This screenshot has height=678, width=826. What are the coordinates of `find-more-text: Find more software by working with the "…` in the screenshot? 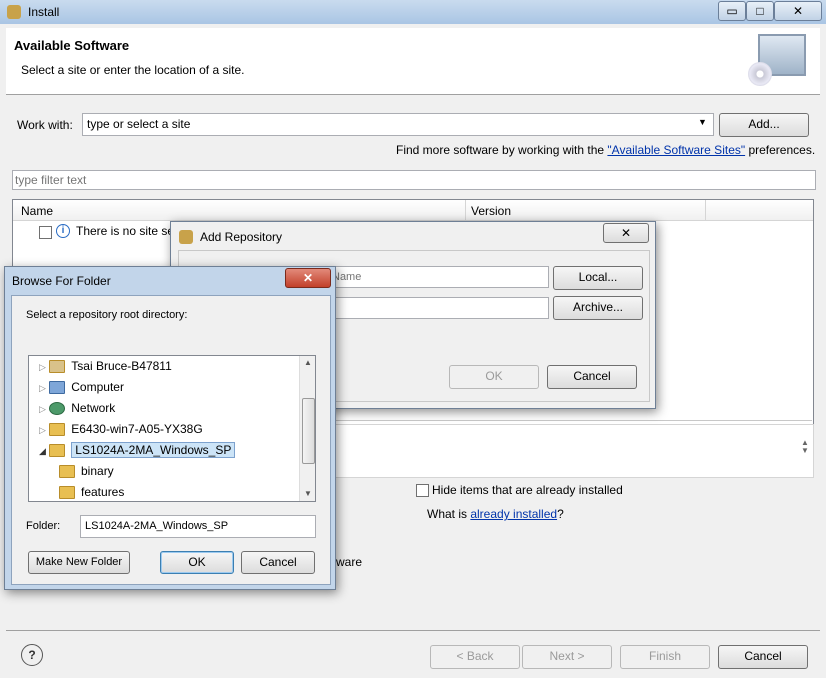 It's located at (605, 150).